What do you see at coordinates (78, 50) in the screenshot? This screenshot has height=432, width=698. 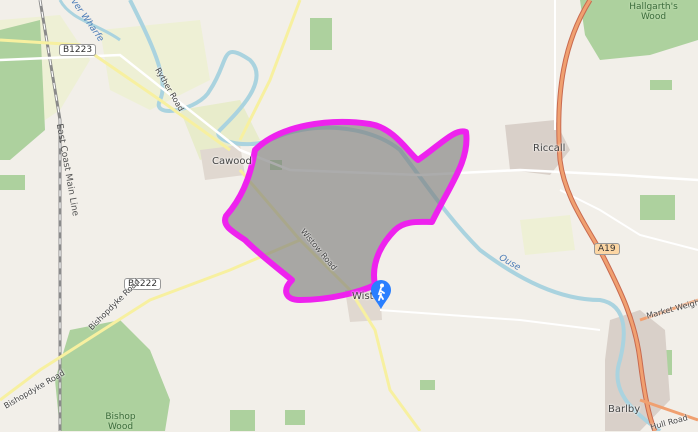 I see `road-shield-b1223: B1223` at bounding box center [78, 50].